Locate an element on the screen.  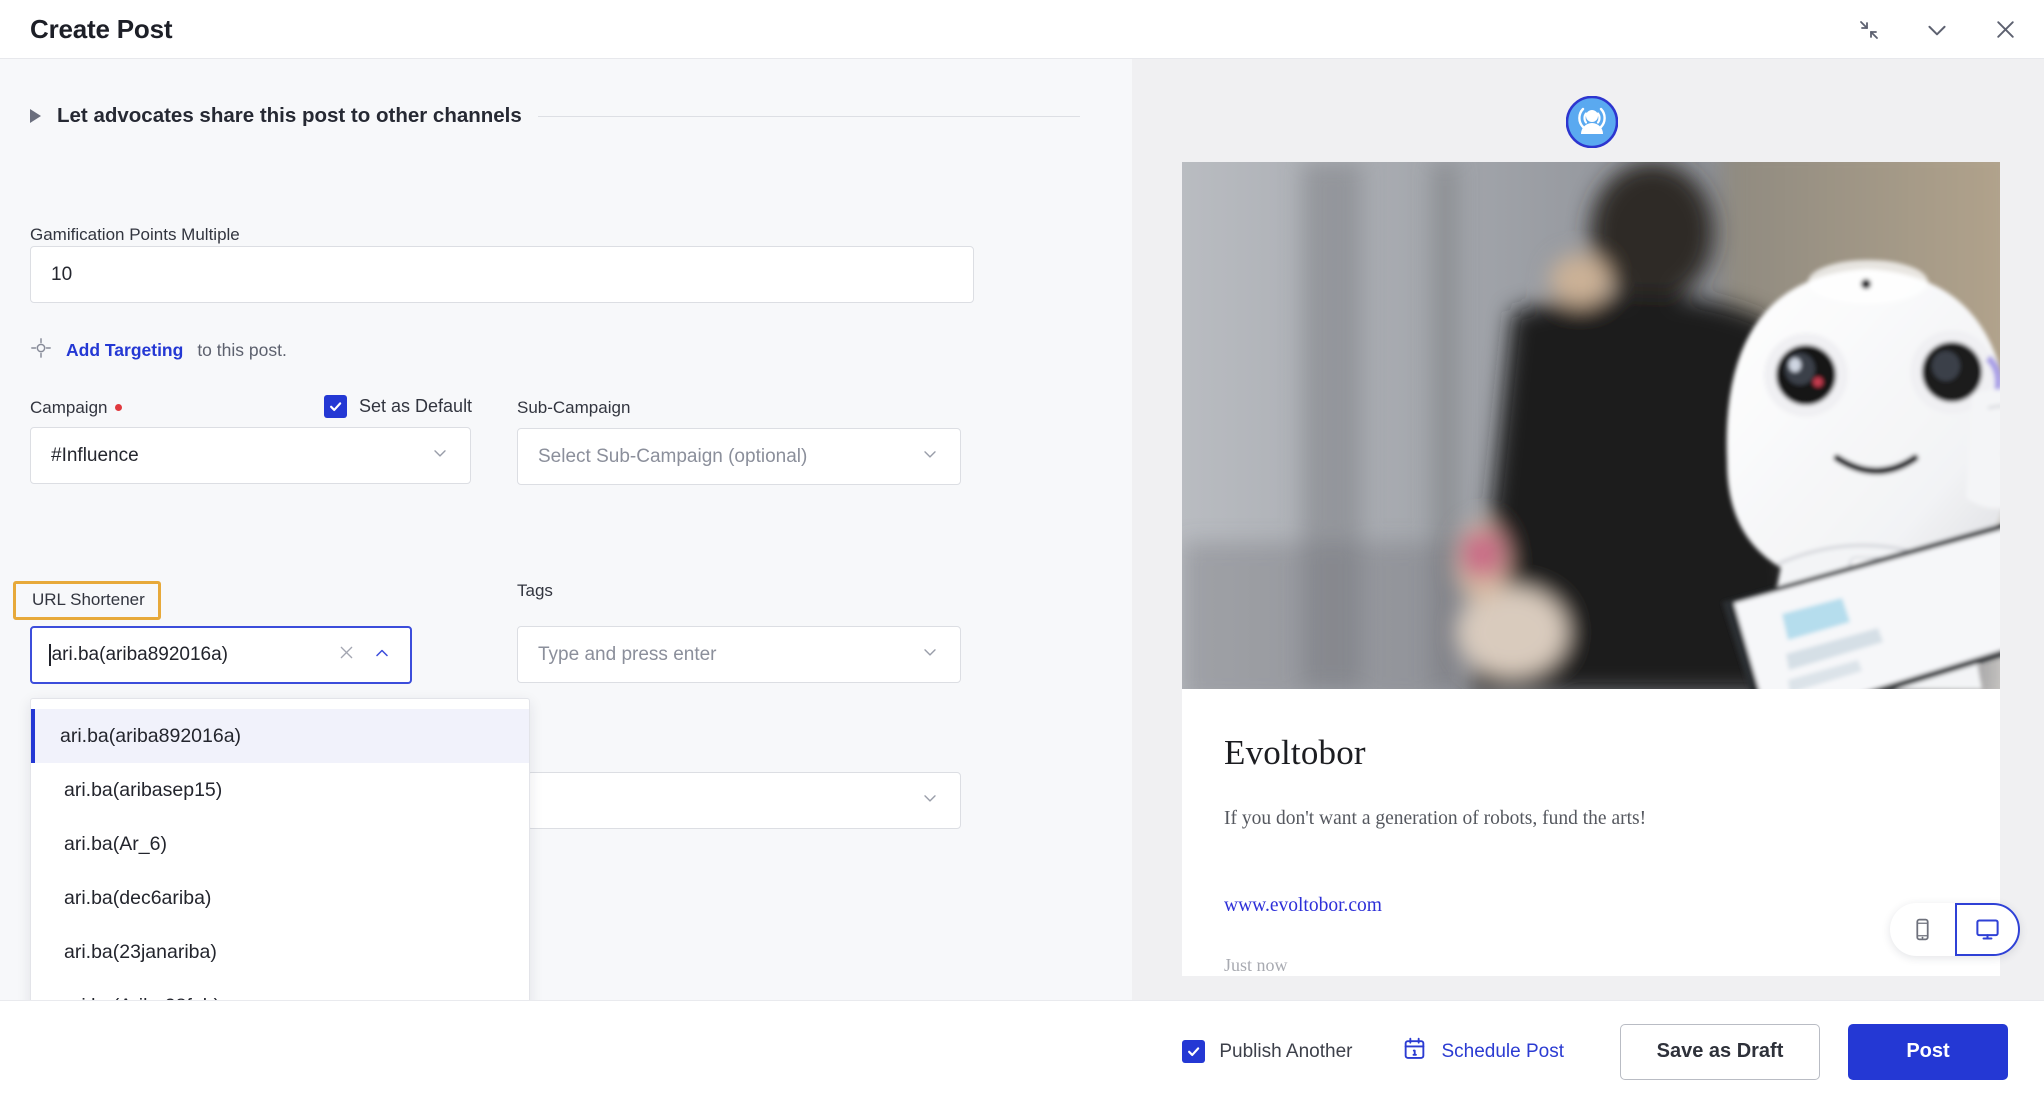
tags-input: Type and press enter is located at coordinates (739, 654).